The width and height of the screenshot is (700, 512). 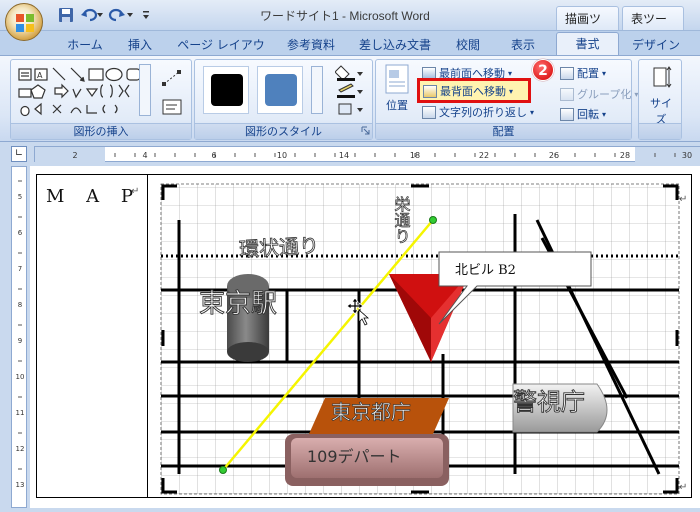 I want to click on window-title: ワードサイト1 - Microsoft Word, so click(x=345, y=16).